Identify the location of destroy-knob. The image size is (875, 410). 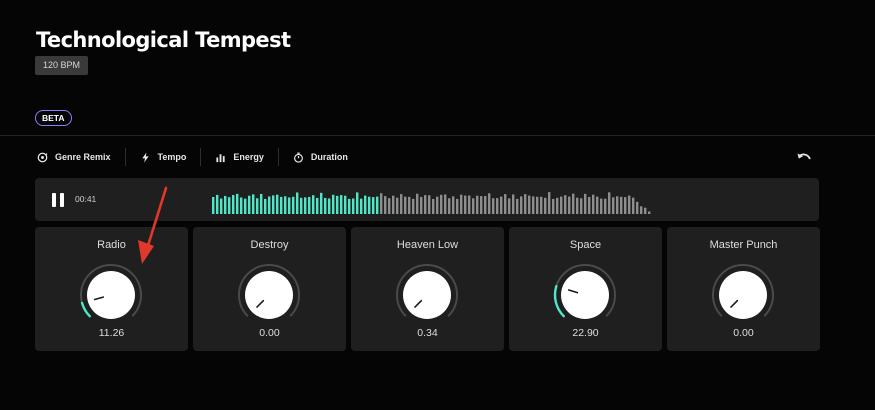
(269, 295).